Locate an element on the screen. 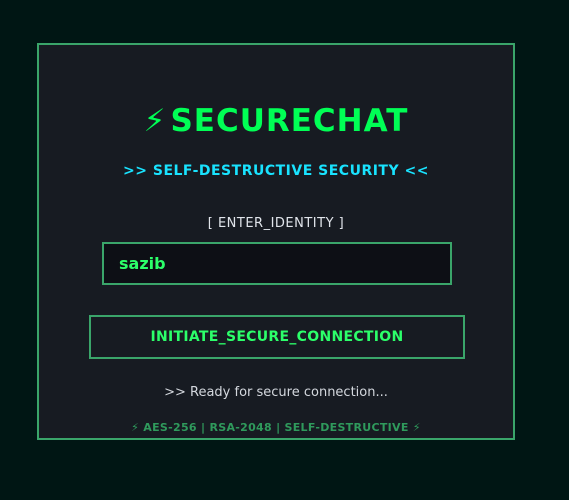 Image resolution: width=569 pixels, height=500 pixels. app-subtitle: >> SELF-DESTRUCTIVE SECURITY << is located at coordinates (276, 171).